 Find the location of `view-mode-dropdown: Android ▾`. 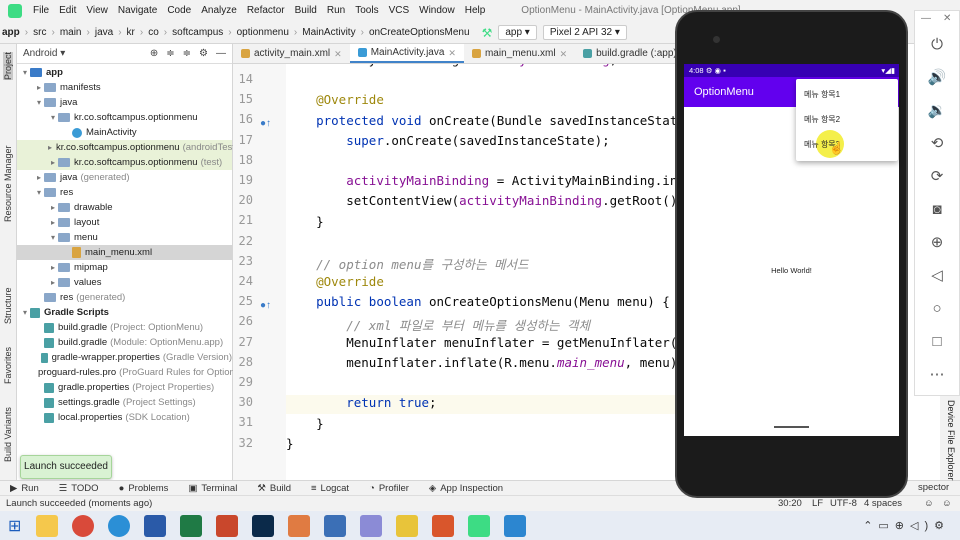

view-mode-dropdown: Android ▾ is located at coordinates (44, 53).